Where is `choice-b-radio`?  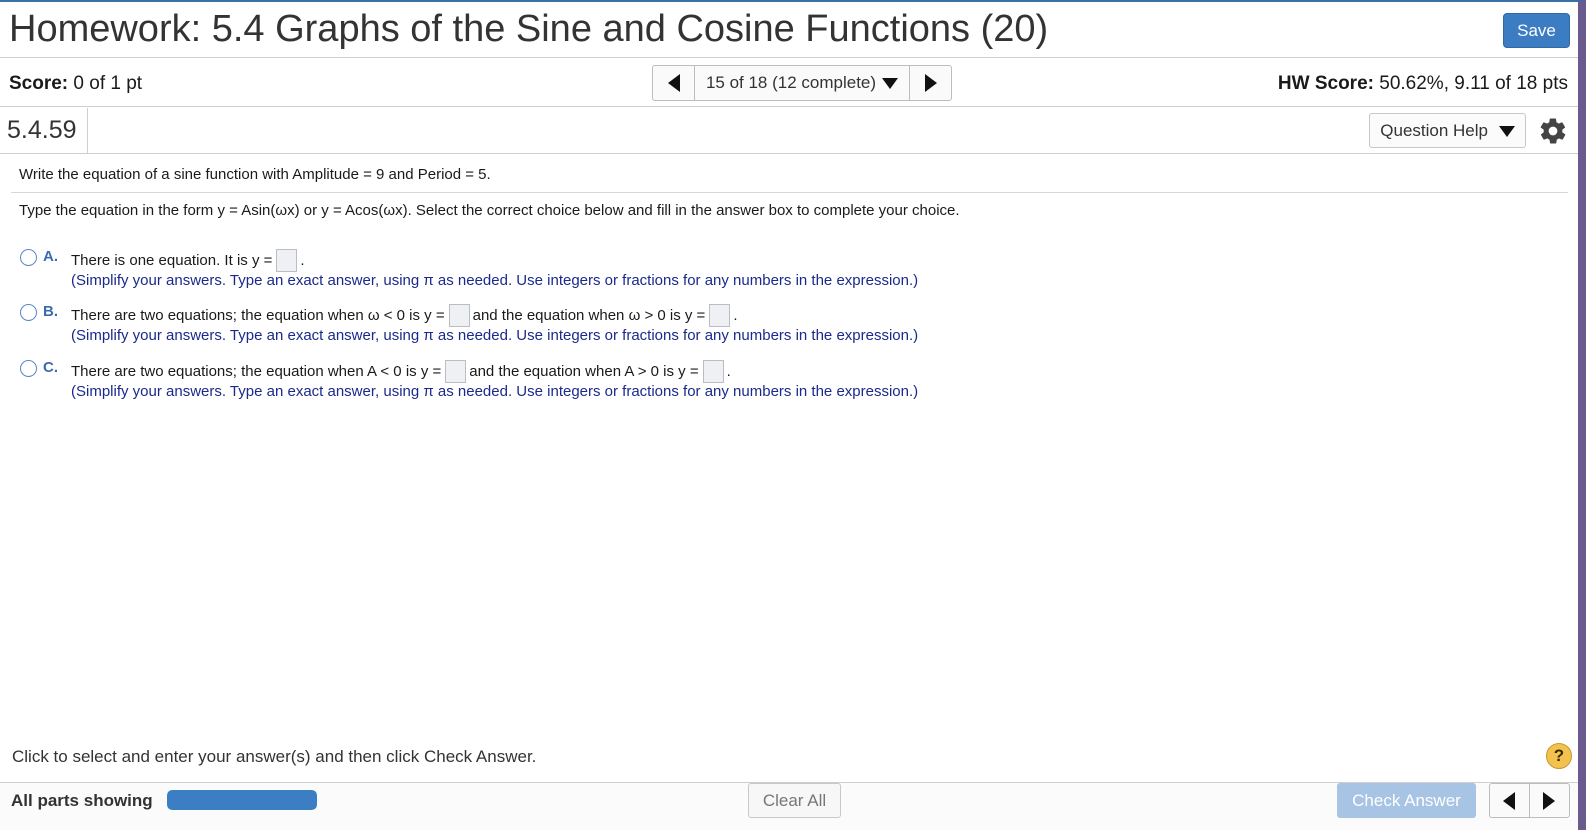
choice-b-radio is located at coordinates (28, 312).